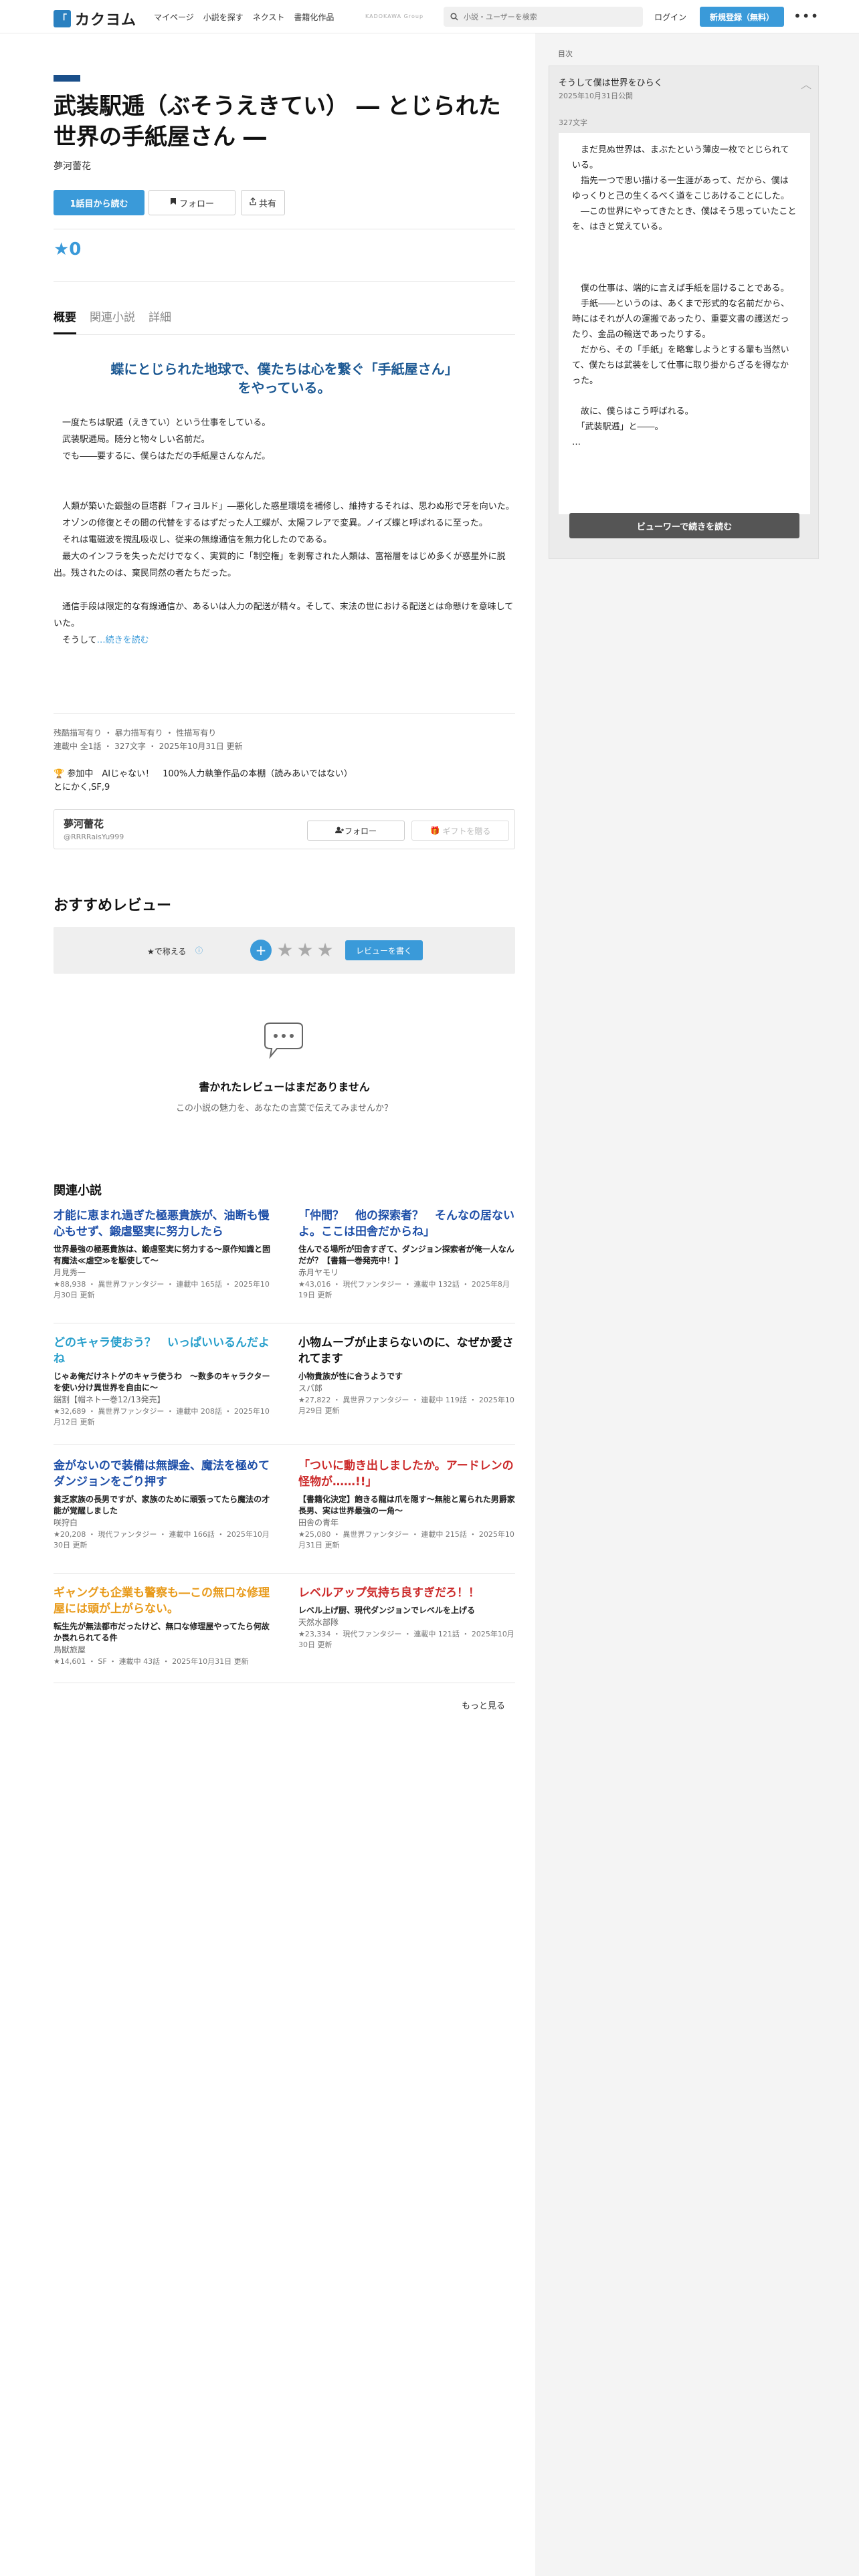 The width and height of the screenshot is (859, 2576). What do you see at coordinates (84, 824) in the screenshot?
I see `author-card-name: 夢河蕾花` at bounding box center [84, 824].